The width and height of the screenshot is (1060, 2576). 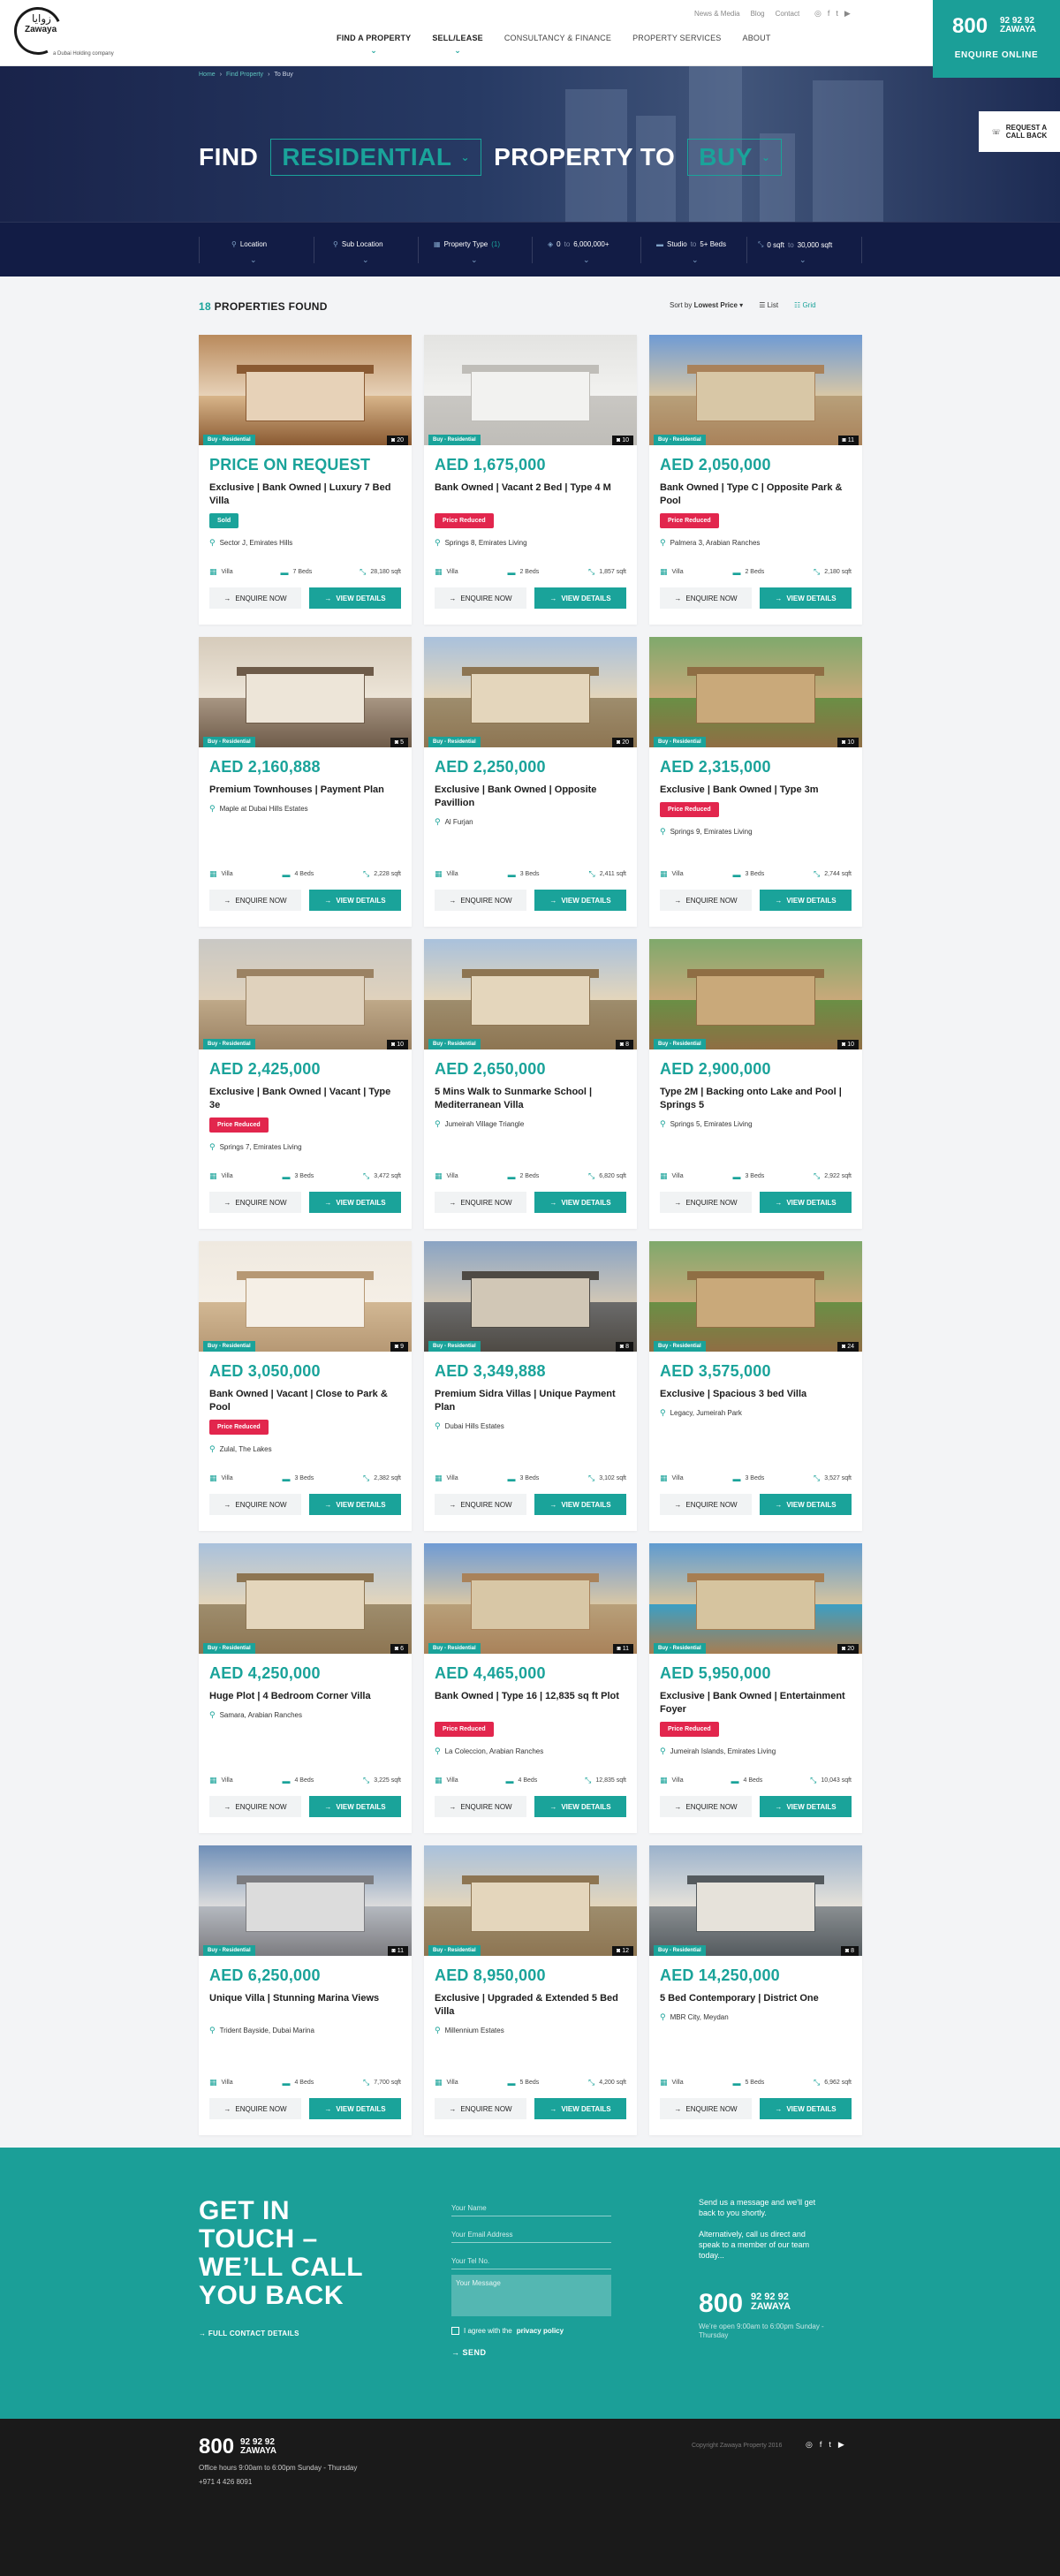 What do you see at coordinates (755, 1395) in the screenshot?
I see `listing-title: Exclusive | Spacious 3 bed Villa` at bounding box center [755, 1395].